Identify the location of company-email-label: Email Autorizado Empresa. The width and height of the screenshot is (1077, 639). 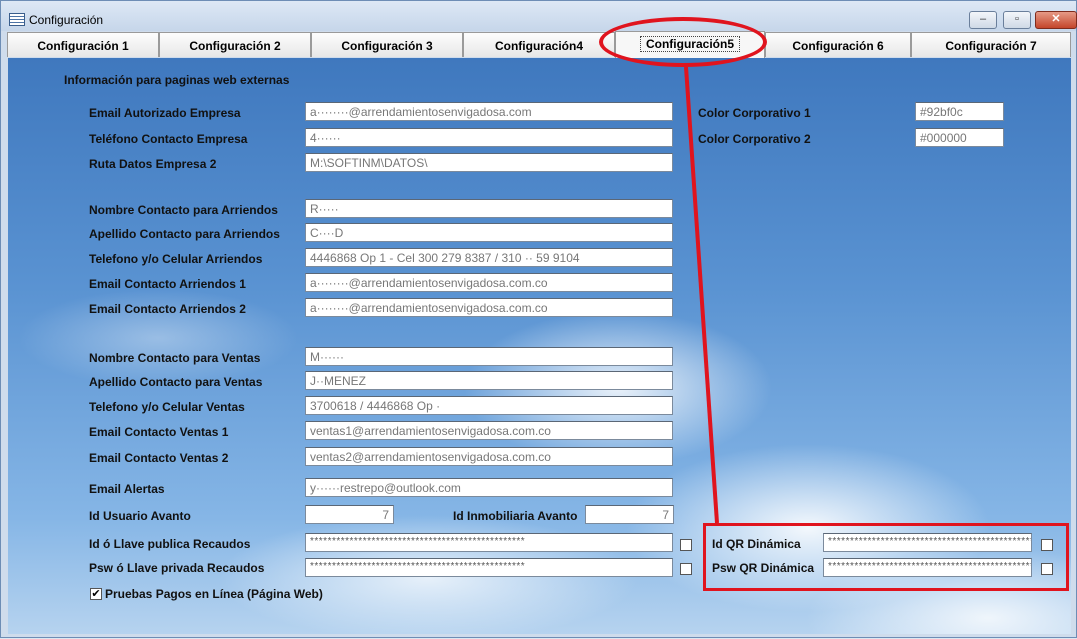
(165, 113).